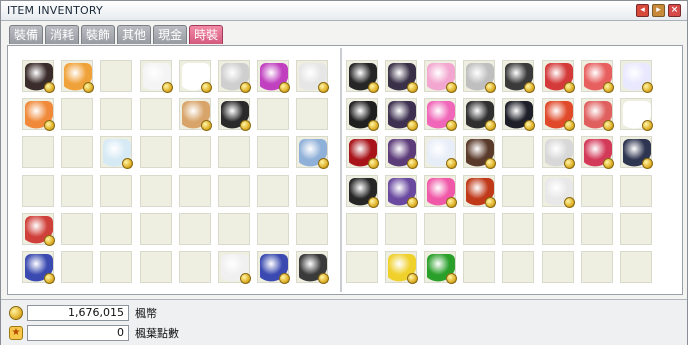 The height and width of the screenshot is (345, 688). I want to click on tab-setup: 裝飾, so click(98, 34).